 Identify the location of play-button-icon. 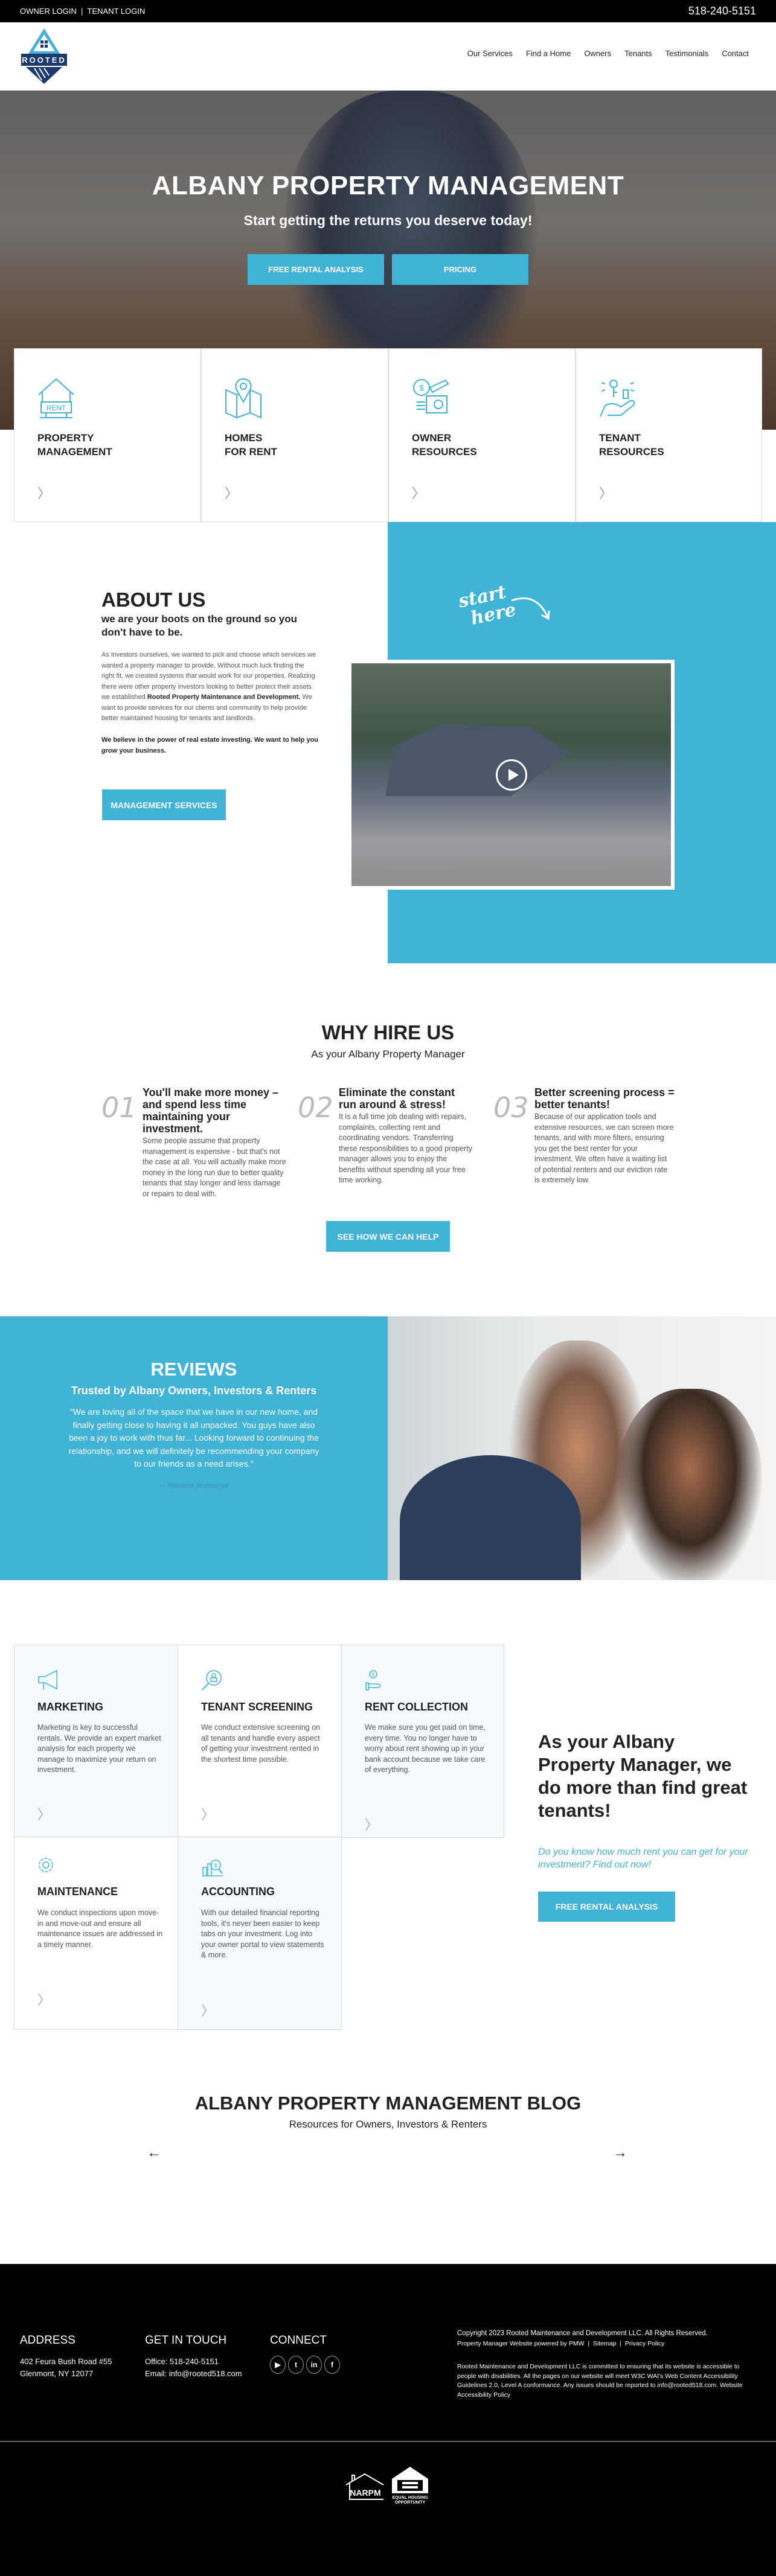
(511, 775).